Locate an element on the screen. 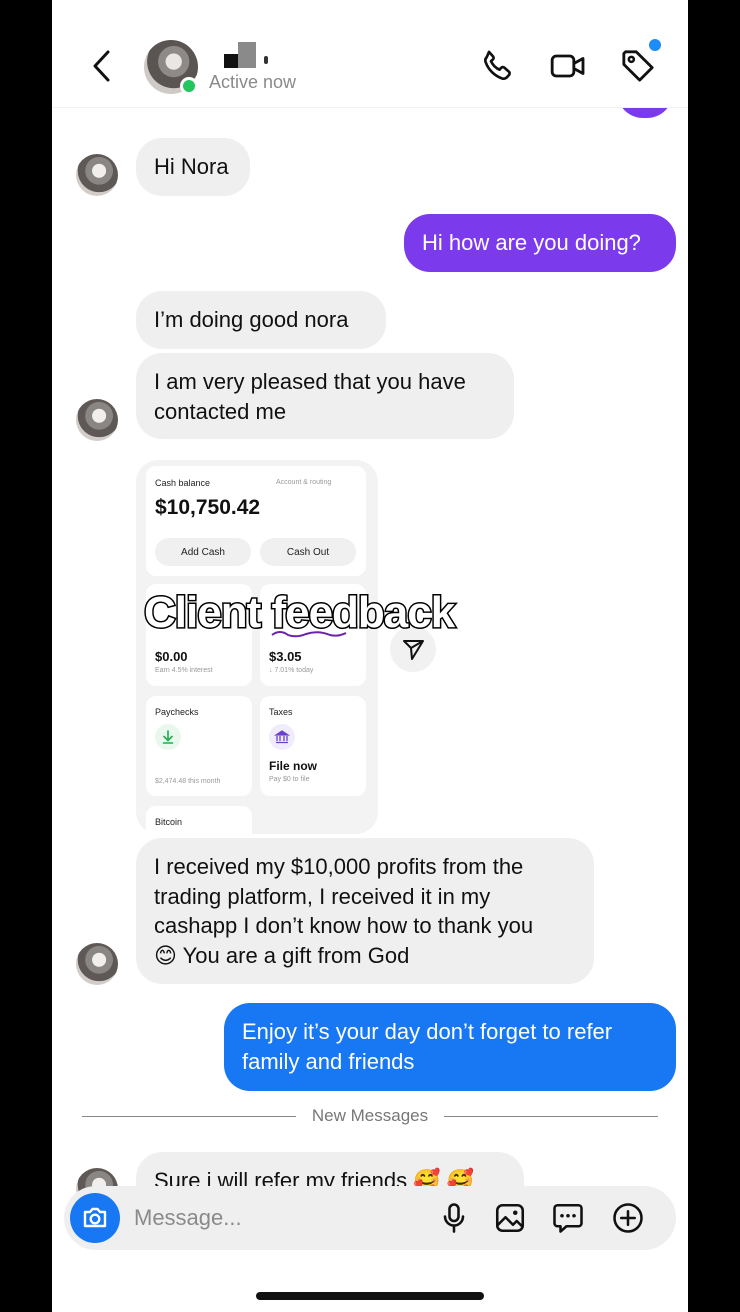 The height and width of the screenshot is (1312, 740). add-cash-button: Add Cash is located at coordinates (203, 552).